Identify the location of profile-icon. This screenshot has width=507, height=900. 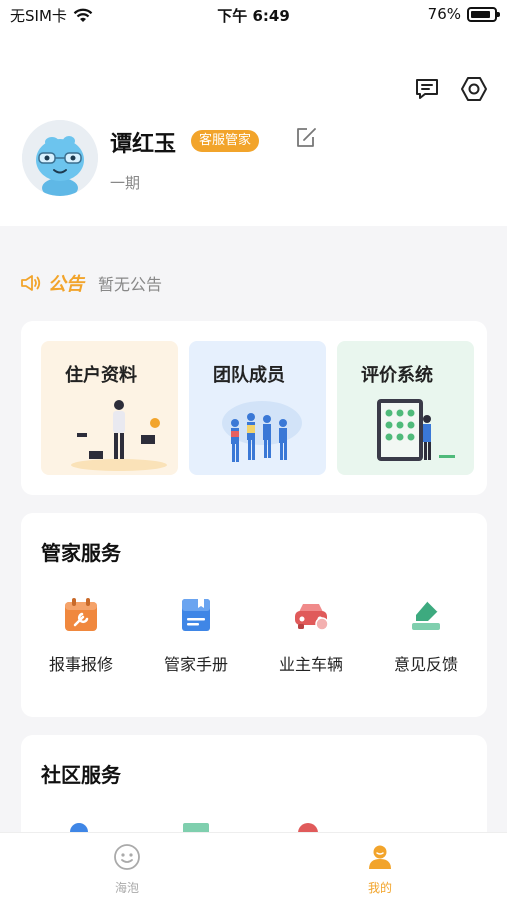
(380, 857).